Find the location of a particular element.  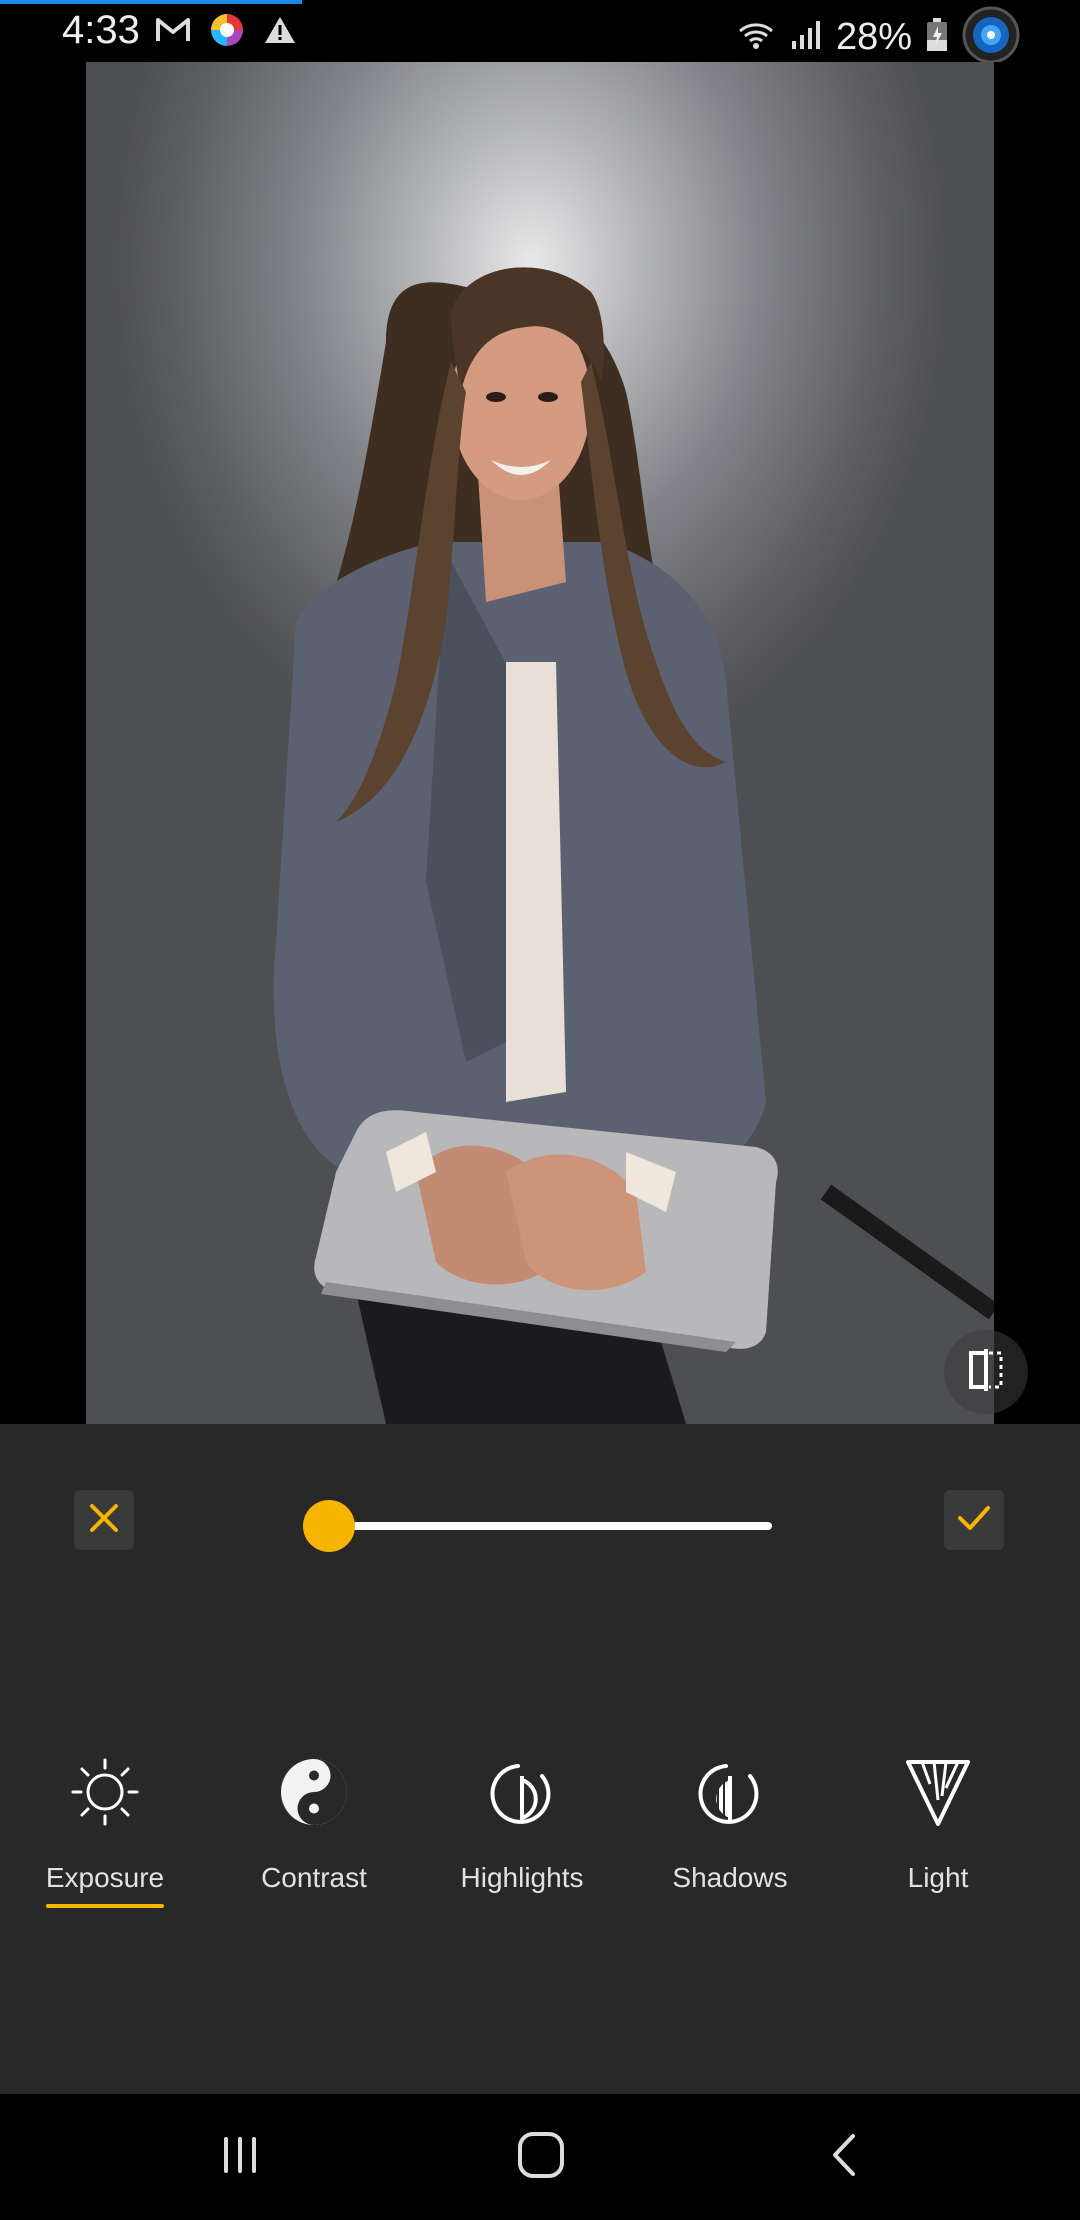

tool-label: Light is located at coordinates (938, 1877).